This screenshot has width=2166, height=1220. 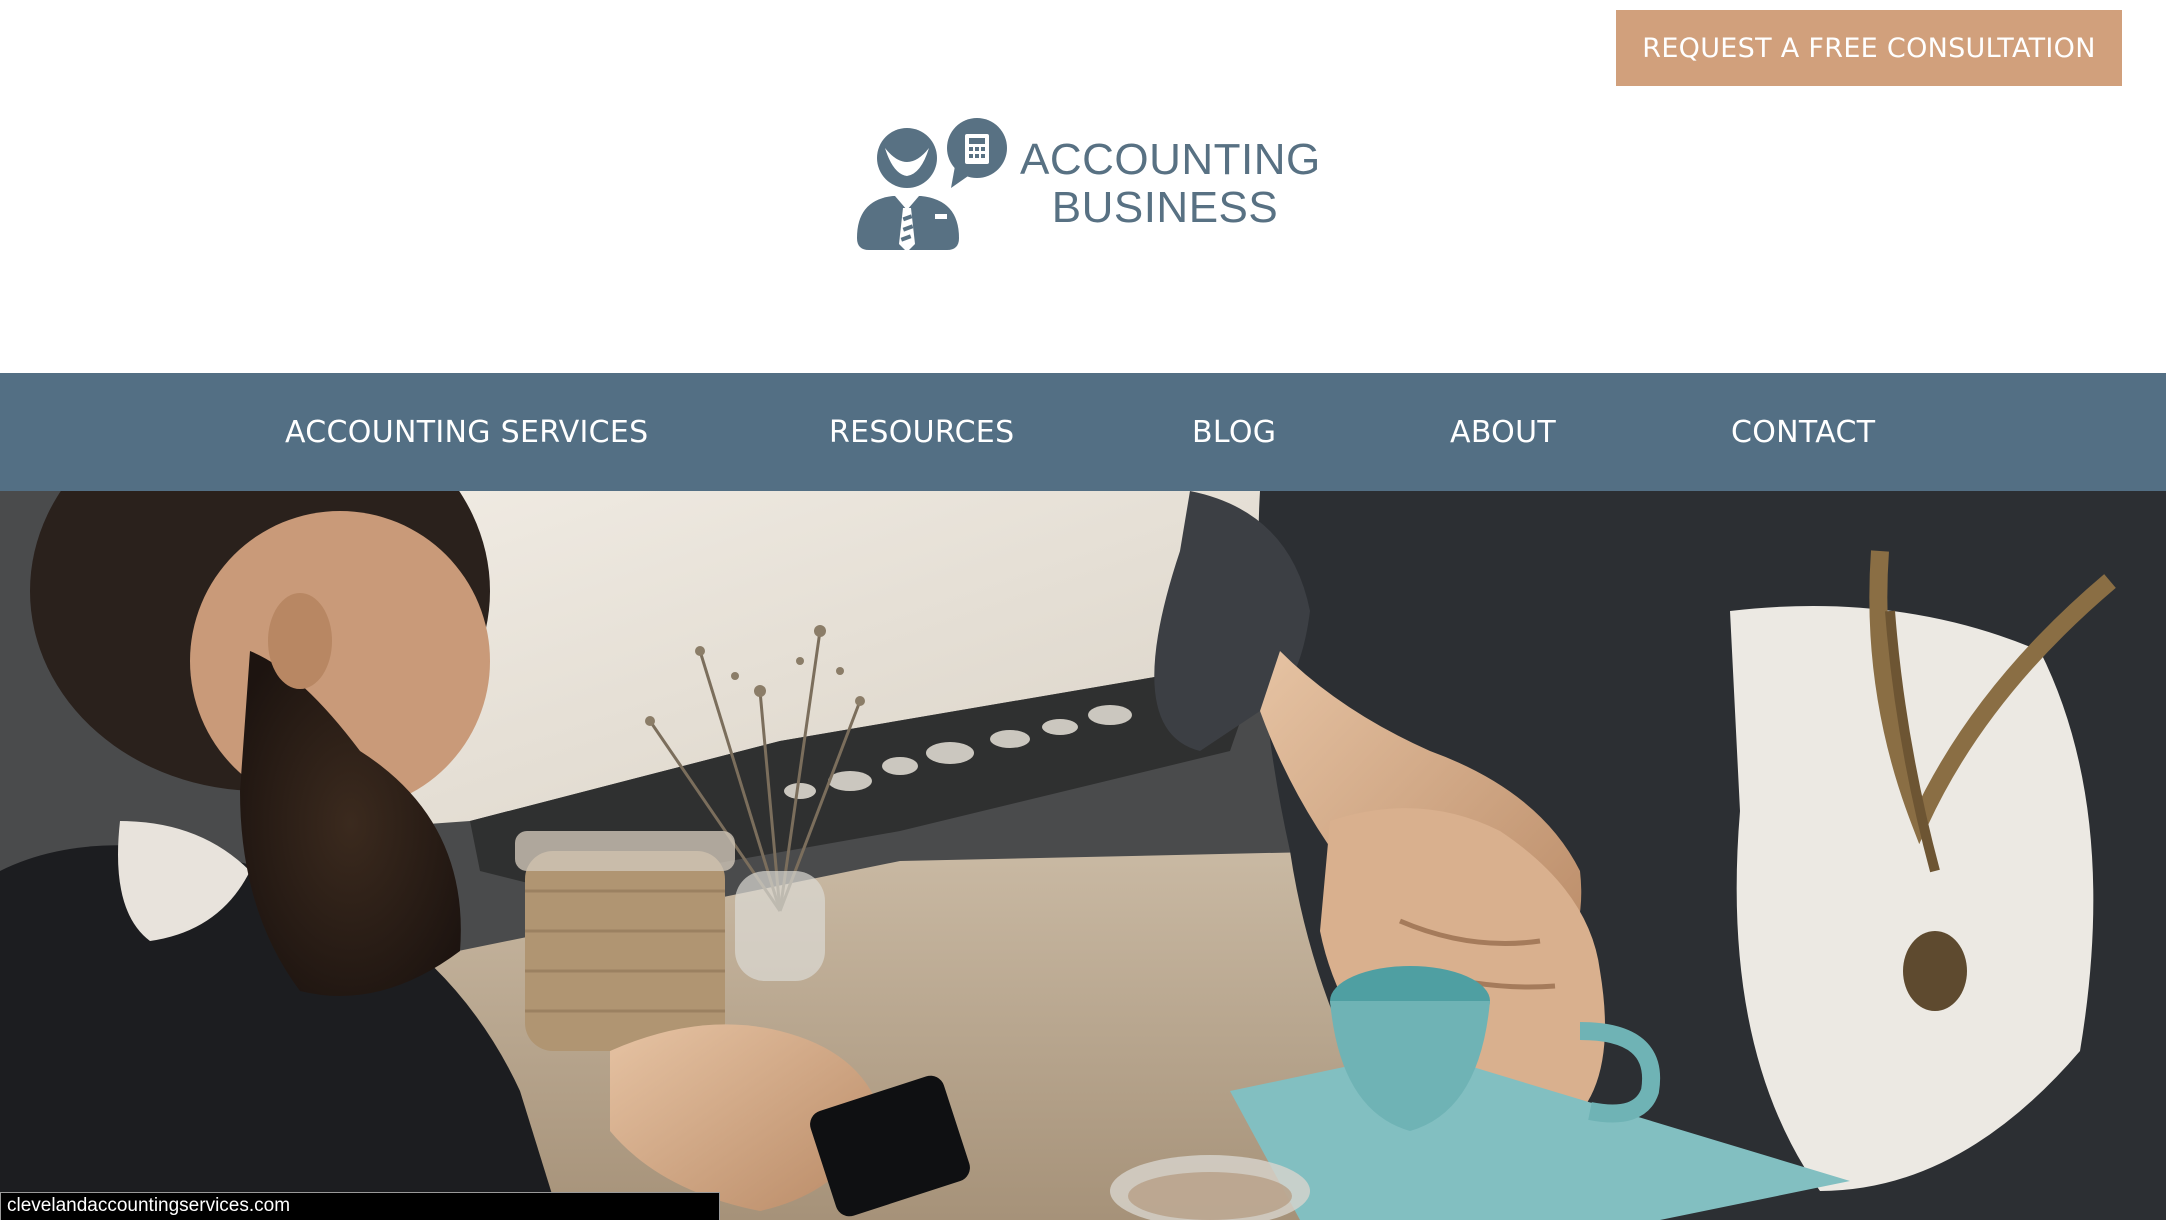 I want to click on nav-item-accounting-services: ACCOUNTING SERVICES, so click(x=467, y=432).